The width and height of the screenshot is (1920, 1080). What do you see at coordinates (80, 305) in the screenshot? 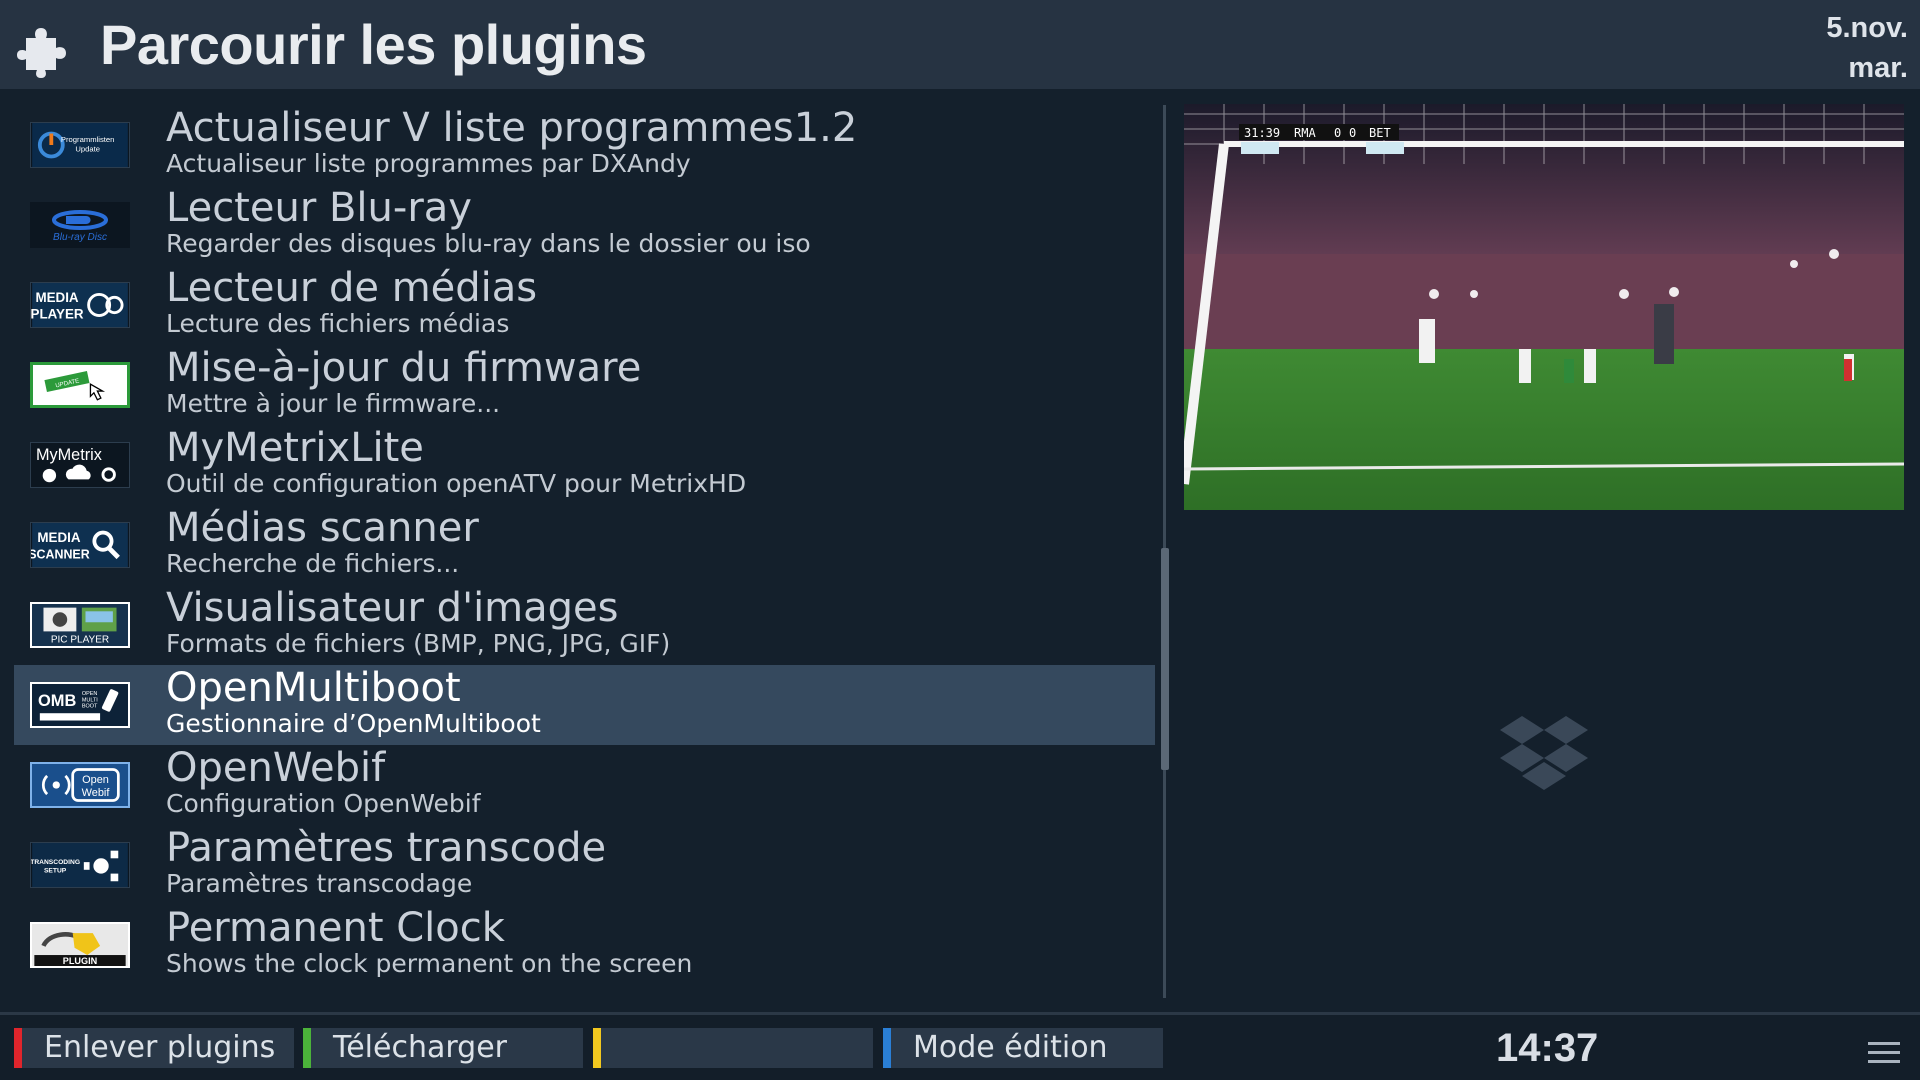
I see `media-player-icon: MEDIA PLAYER` at bounding box center [80, 305].